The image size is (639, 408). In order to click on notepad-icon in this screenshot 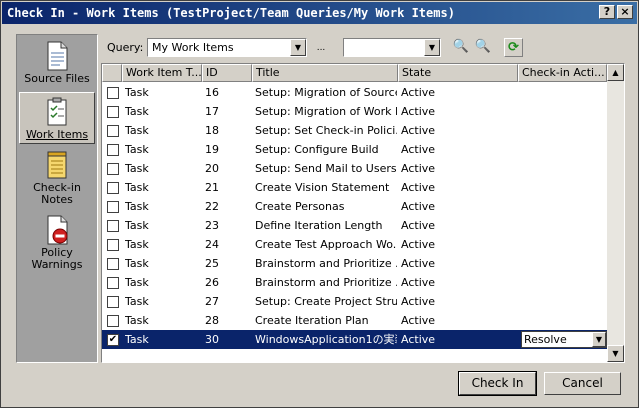, I will do `click(57, 165)`.